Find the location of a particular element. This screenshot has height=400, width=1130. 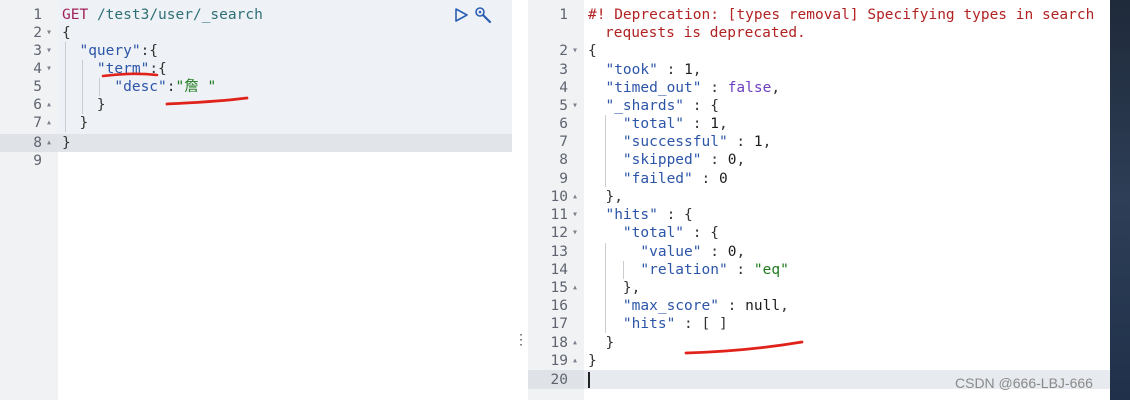

line-number: 19 is located at coordinates (559, 361).